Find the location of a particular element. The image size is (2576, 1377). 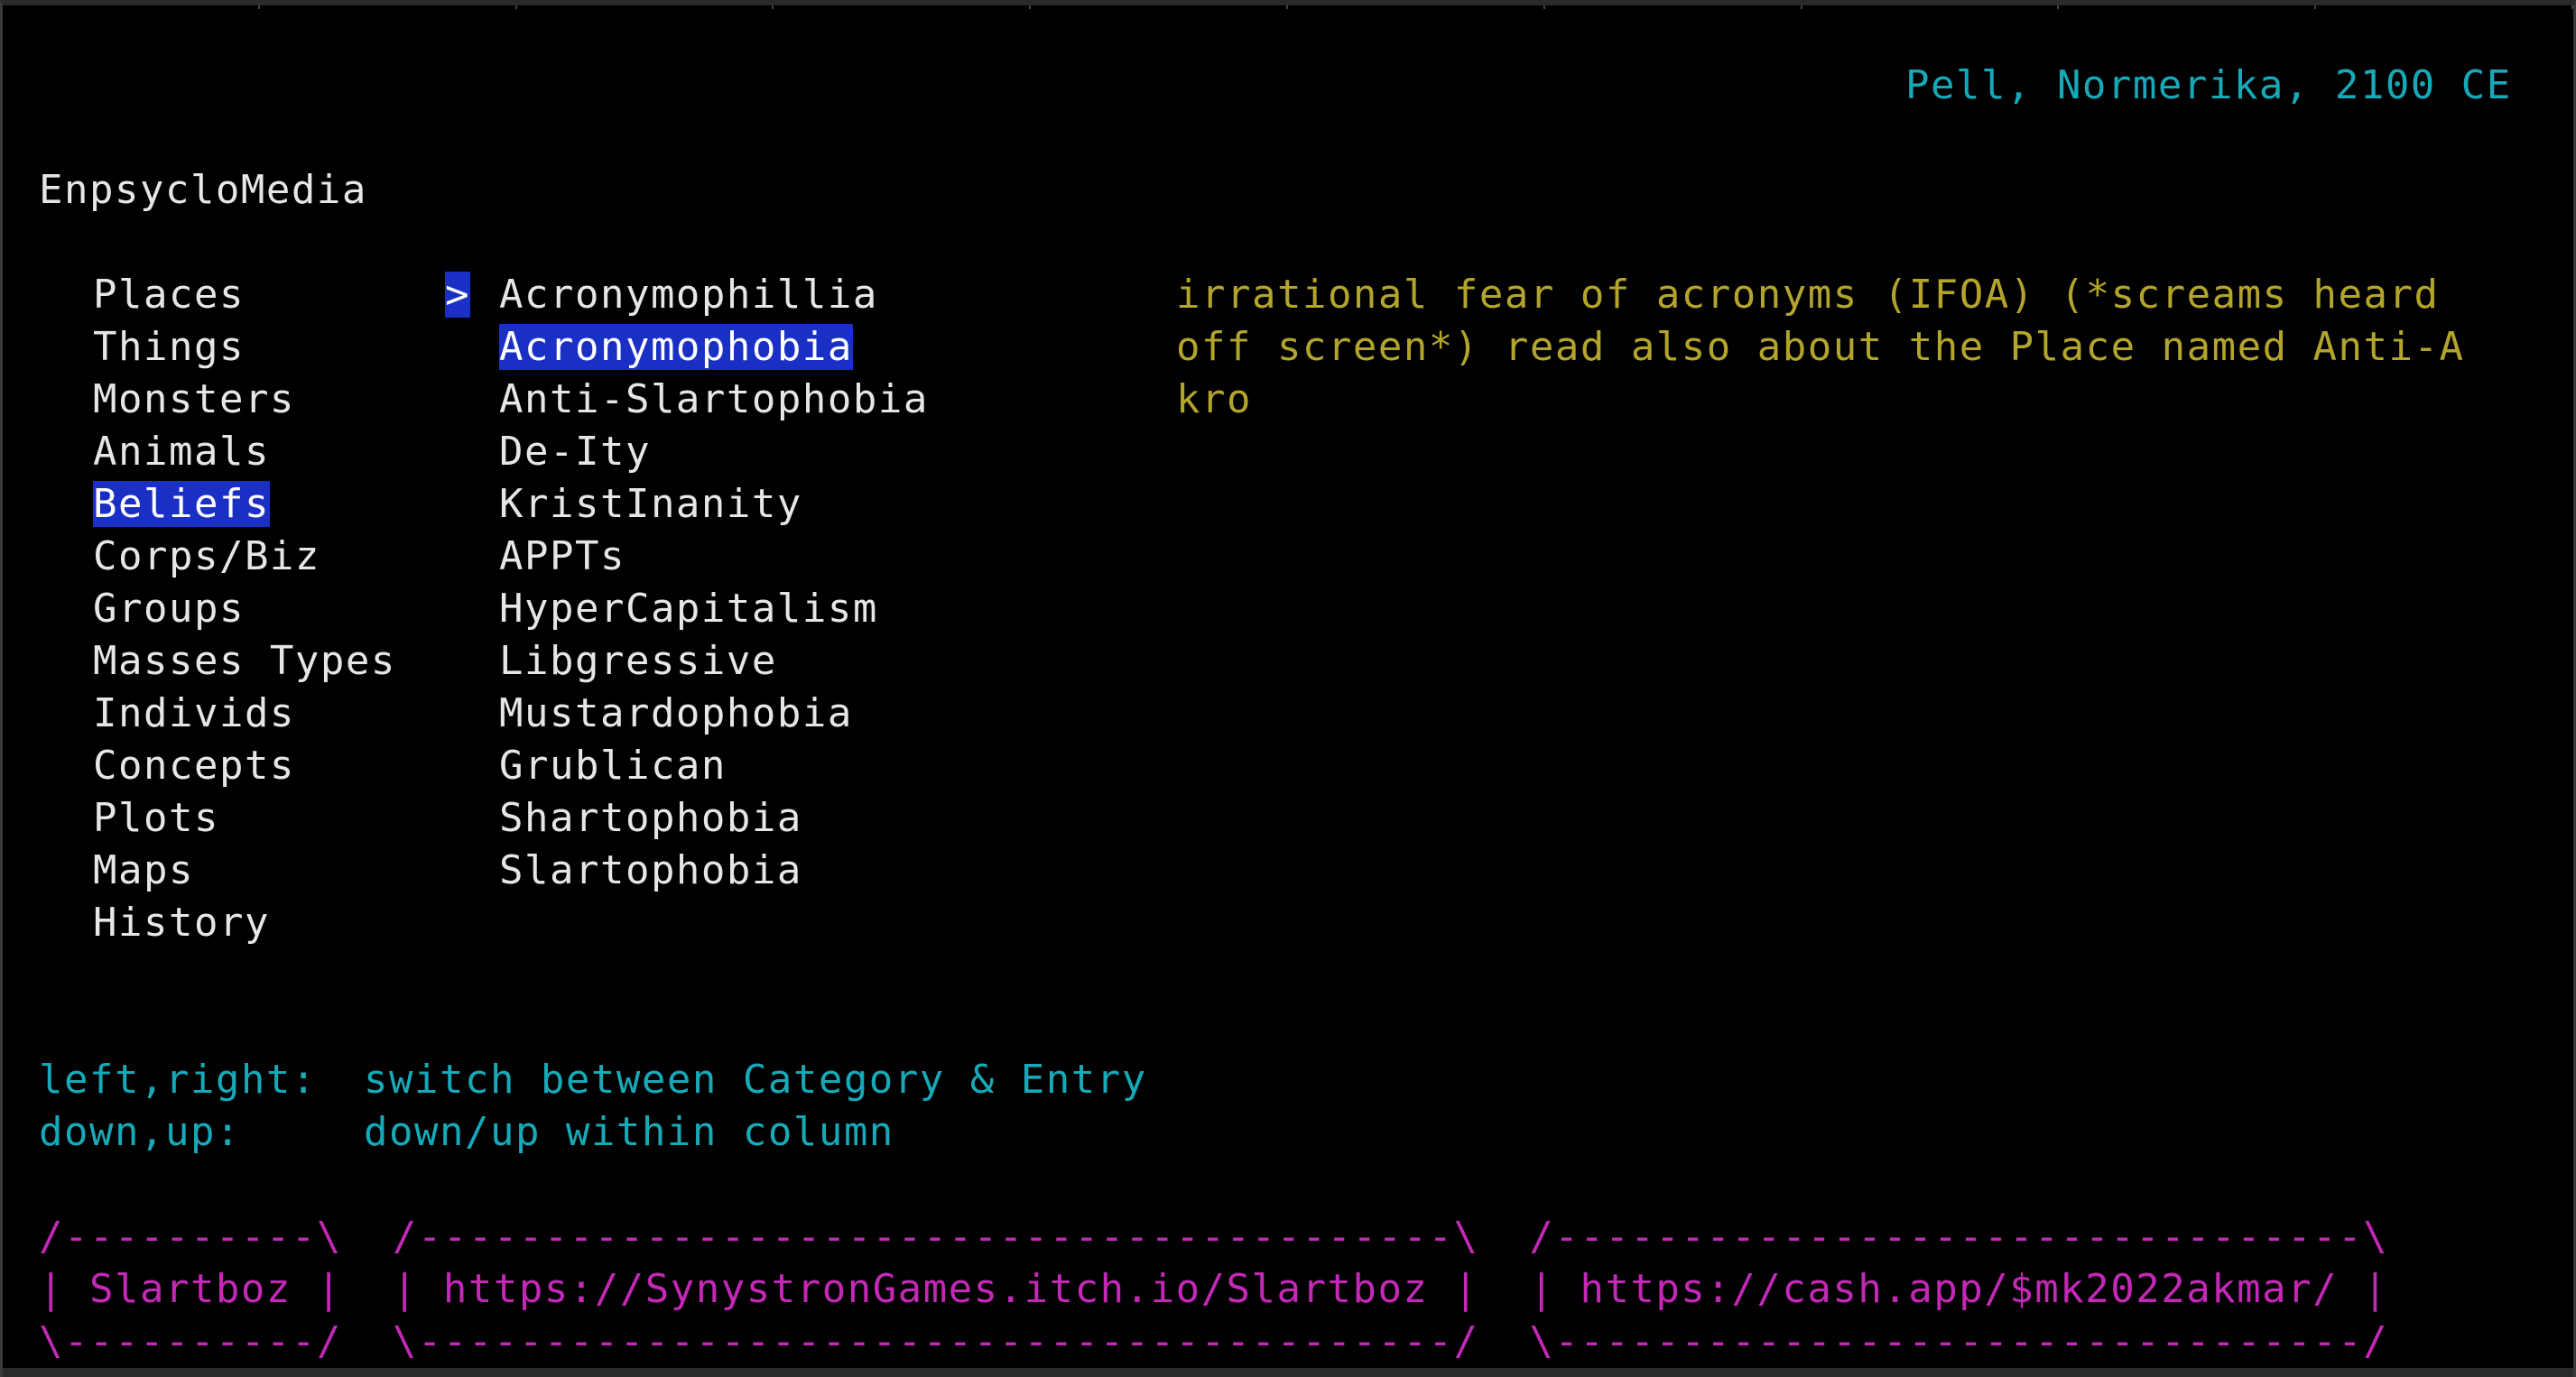

entry-item-grublican: Grublican is located at coordinates (613, 766).